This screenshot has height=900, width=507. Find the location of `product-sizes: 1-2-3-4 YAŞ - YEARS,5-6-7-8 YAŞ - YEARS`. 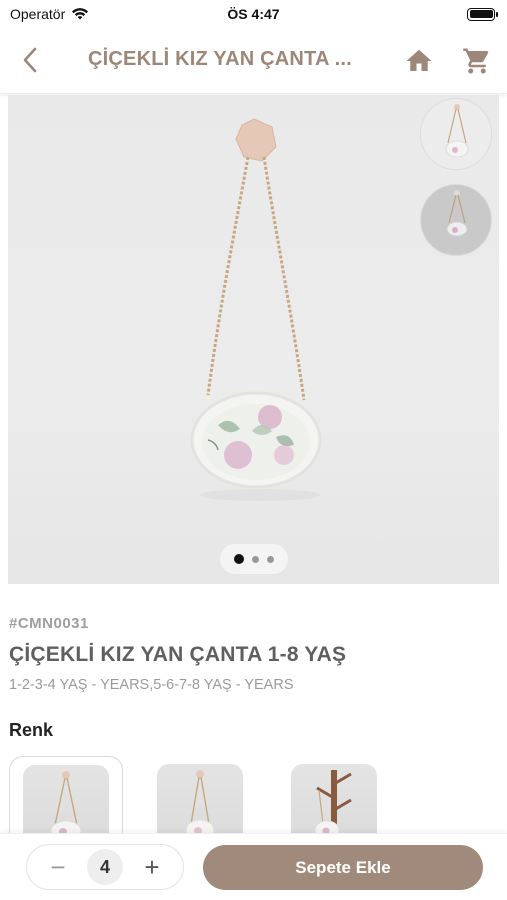

product-sizes: 1-2-3-4 YAŞ - YEARS,5-6-7-8 YAŞ - YEARS is located at coordinates (151, 685).